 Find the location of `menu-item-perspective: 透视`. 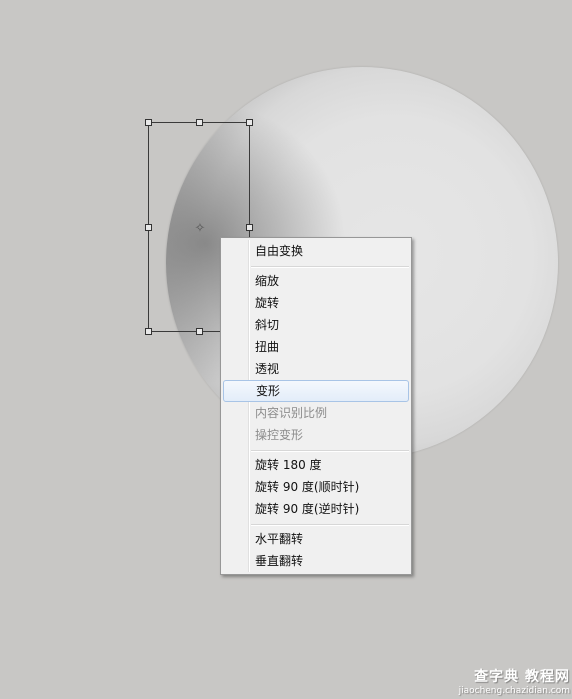

menu-item-perspective: 透视 is located at coordinates (316, 369).